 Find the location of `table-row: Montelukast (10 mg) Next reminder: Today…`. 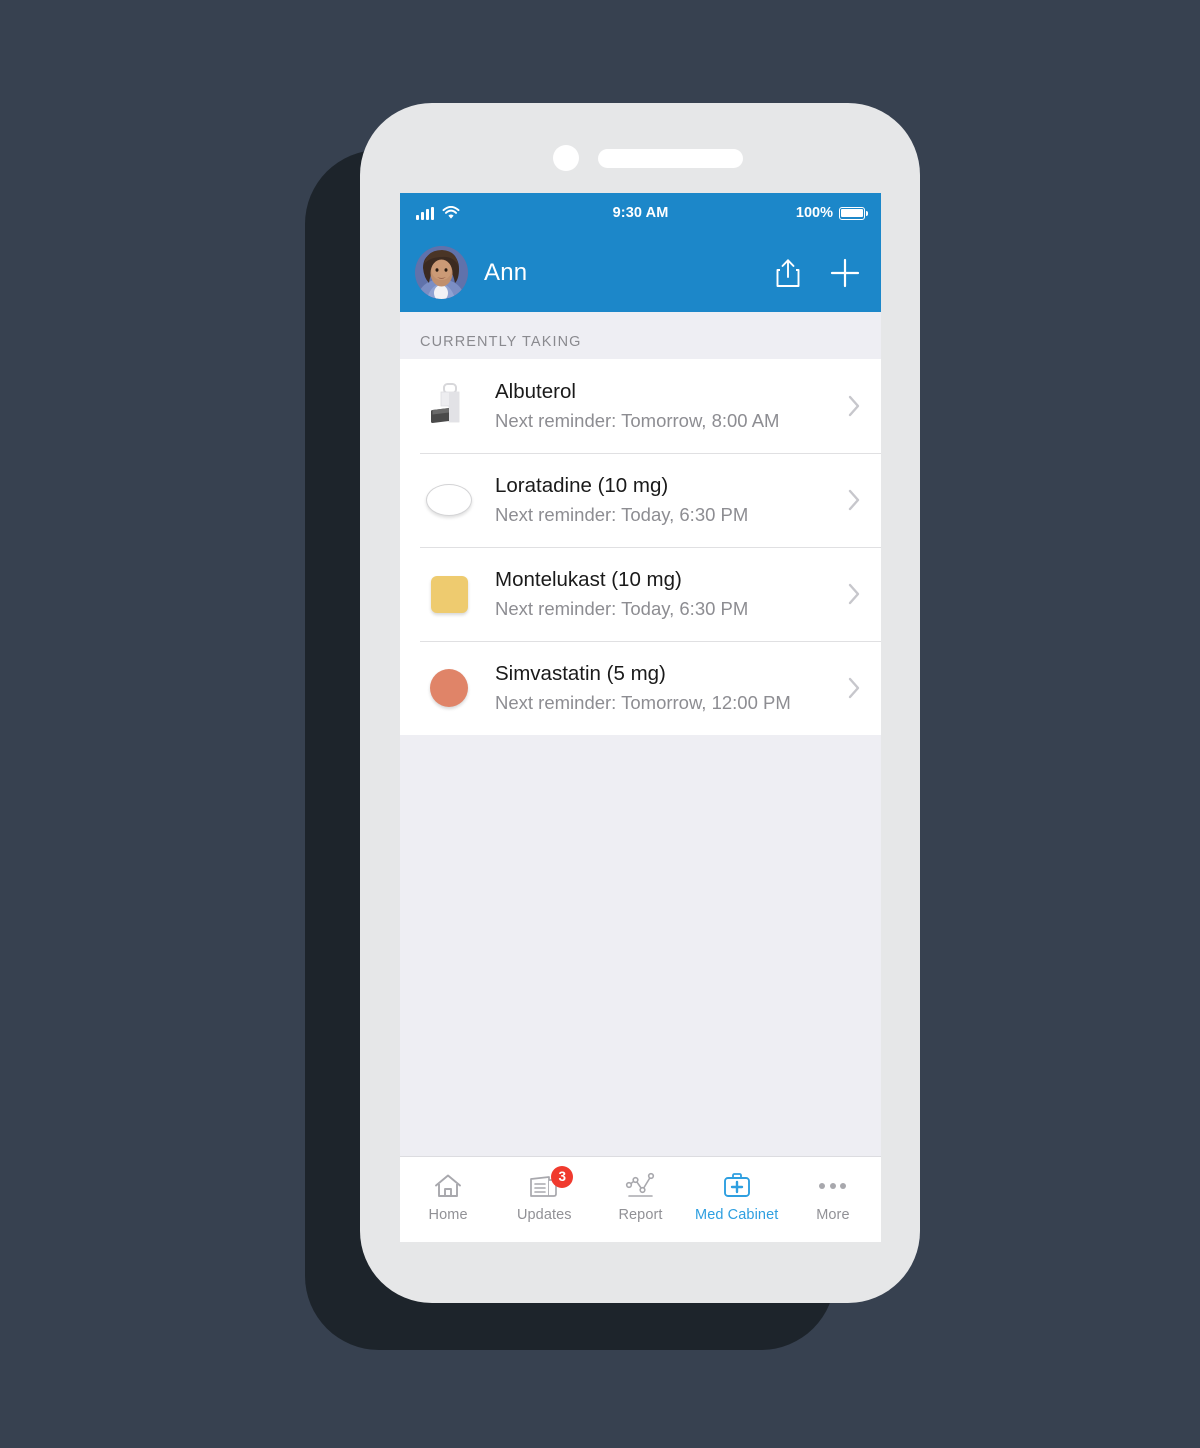

table-row: Montelukast (10 mg) Next reminder: Today… is located at coordinates (640, 594).